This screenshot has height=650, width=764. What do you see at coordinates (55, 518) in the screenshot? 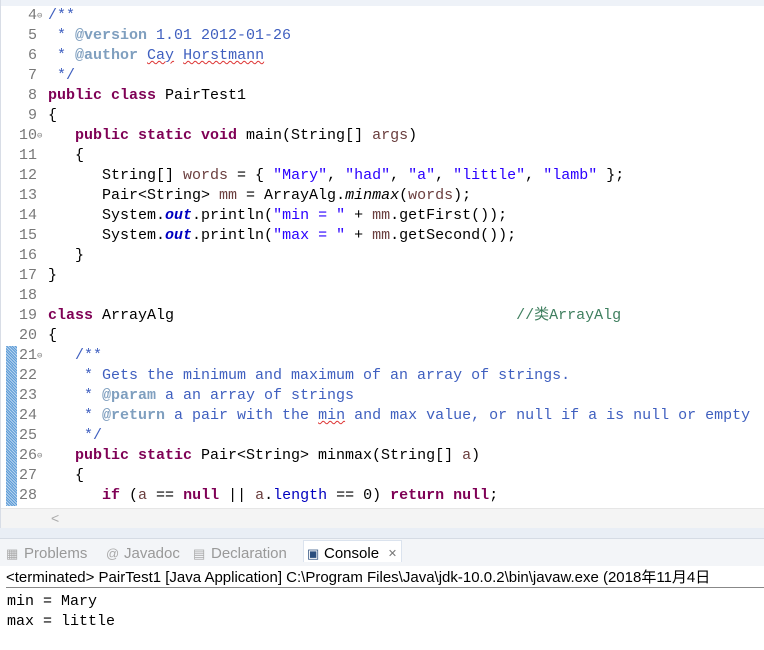
I see `chevron-left-icon: <` at bounding box center [55, 518].